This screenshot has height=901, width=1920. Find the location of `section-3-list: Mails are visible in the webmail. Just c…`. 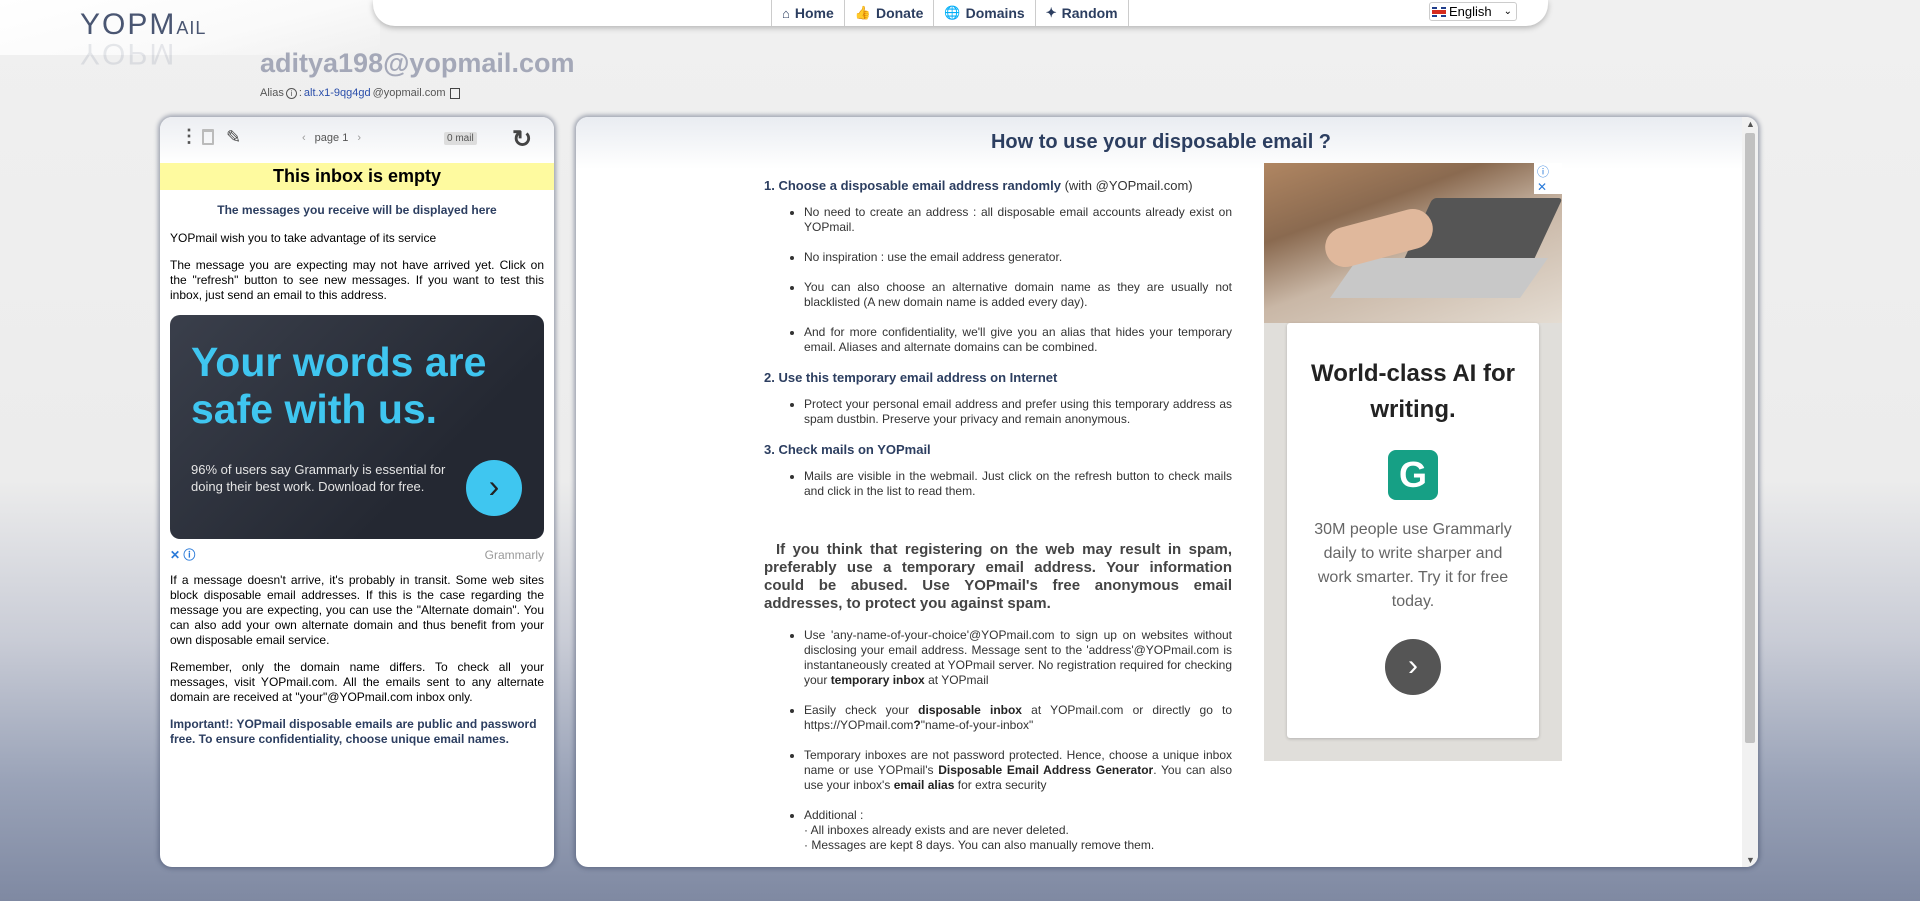

section-3-list: Mails are visible in the webmail. Just c… is located at coordinates (998, 484).